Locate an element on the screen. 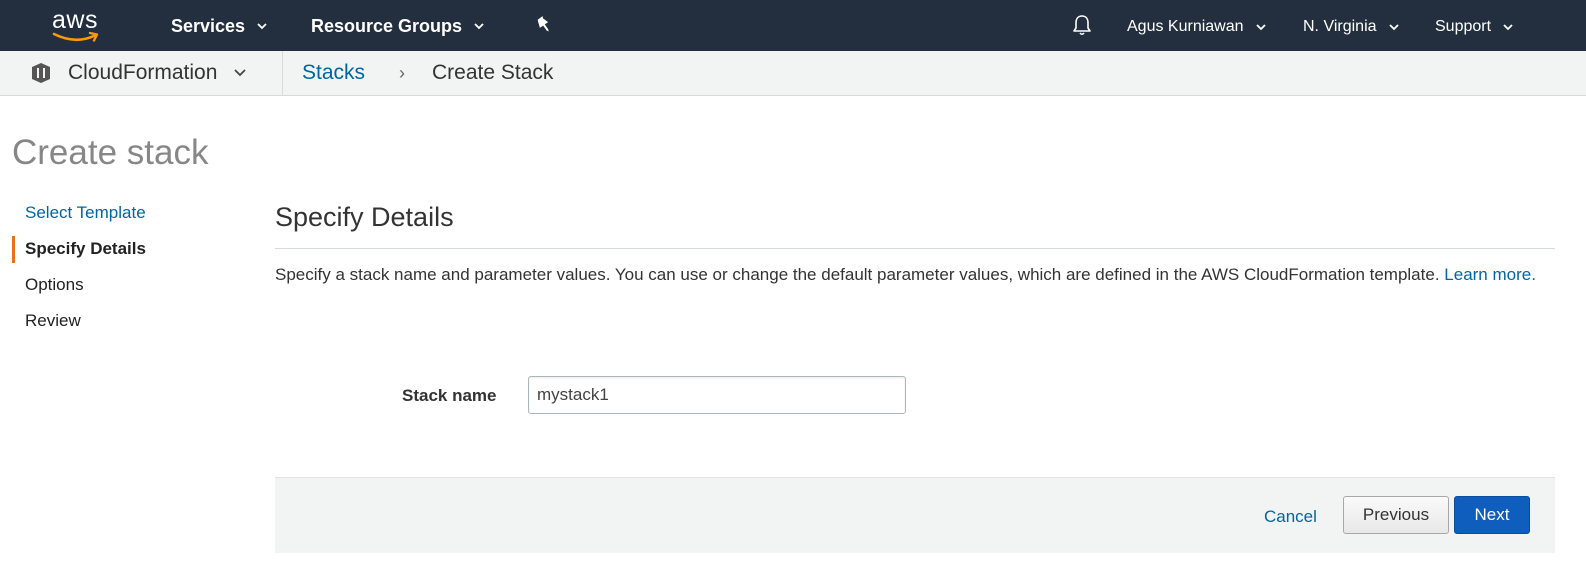  user-menu: Agus Kurniawan is located at coordinates (1196, 27).